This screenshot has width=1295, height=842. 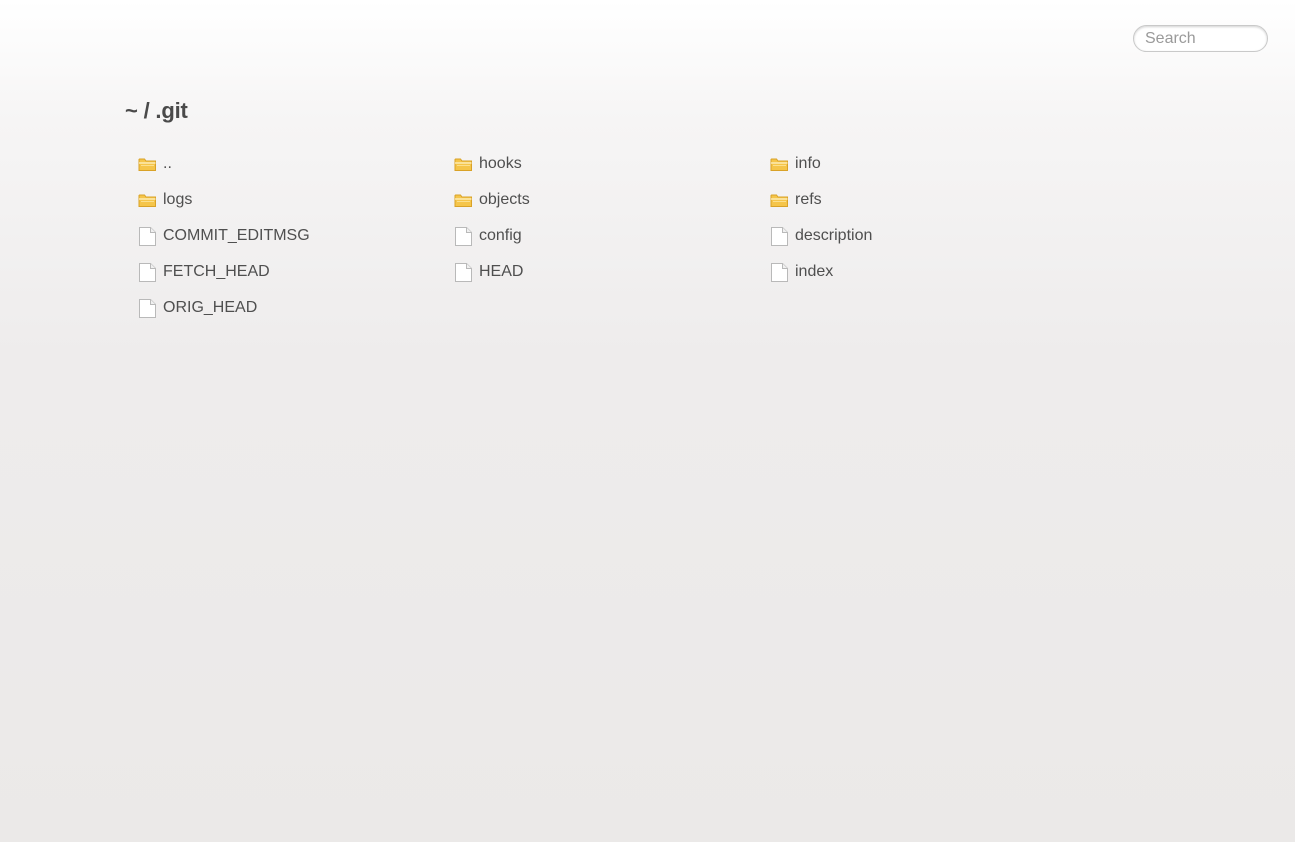 I want to click on entry-name: FETCH_HEAD, so click(x=216, y=271).